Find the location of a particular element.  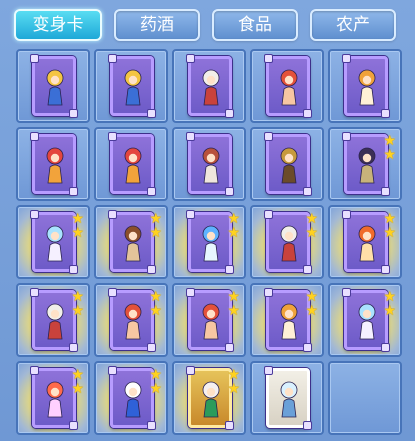

ice-wolf-icon is located at coordinates (211, 243).